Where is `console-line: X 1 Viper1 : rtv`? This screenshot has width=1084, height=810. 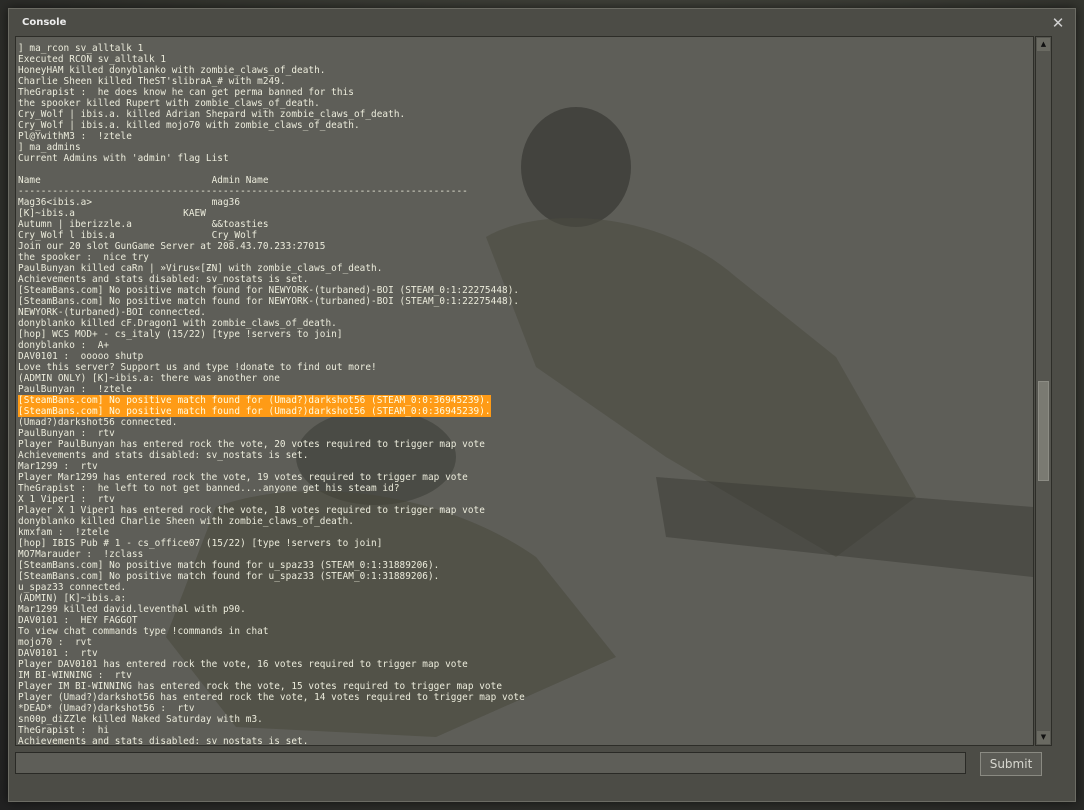 console-line: X 1 Viper1 : rtv is located at coordinates (66, 499).